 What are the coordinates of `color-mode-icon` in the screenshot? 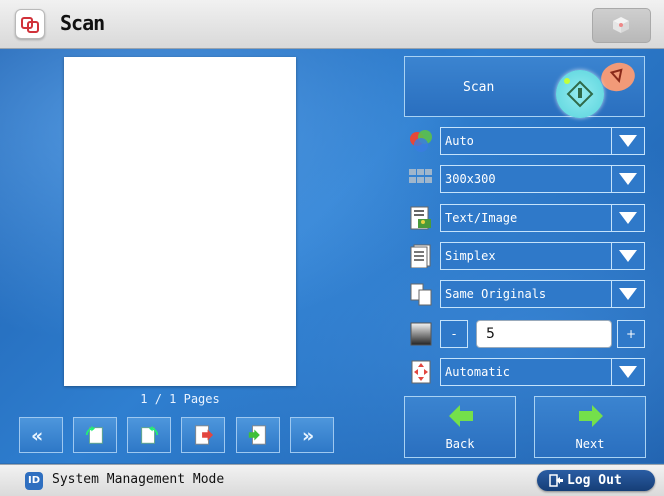 It's located at (421, 141).